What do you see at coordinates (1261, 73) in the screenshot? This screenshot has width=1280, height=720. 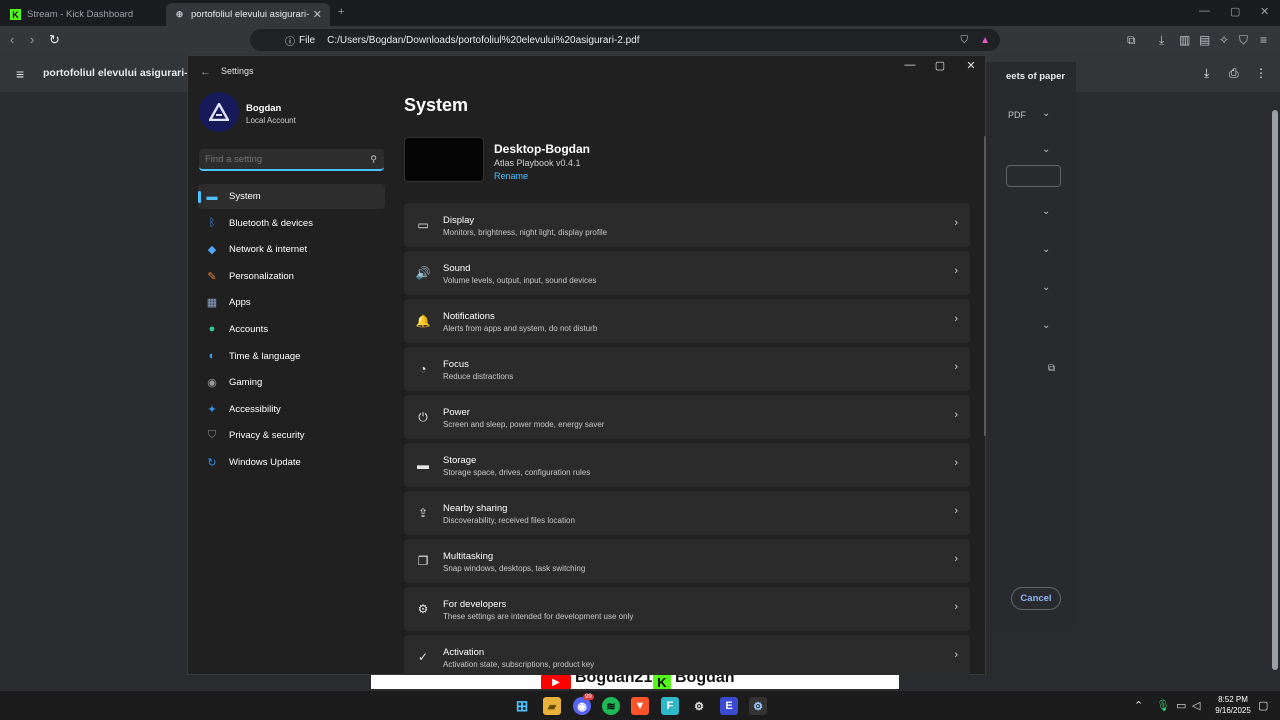 I see `more-icon: ⋮` at bounding box center [1261, 73].